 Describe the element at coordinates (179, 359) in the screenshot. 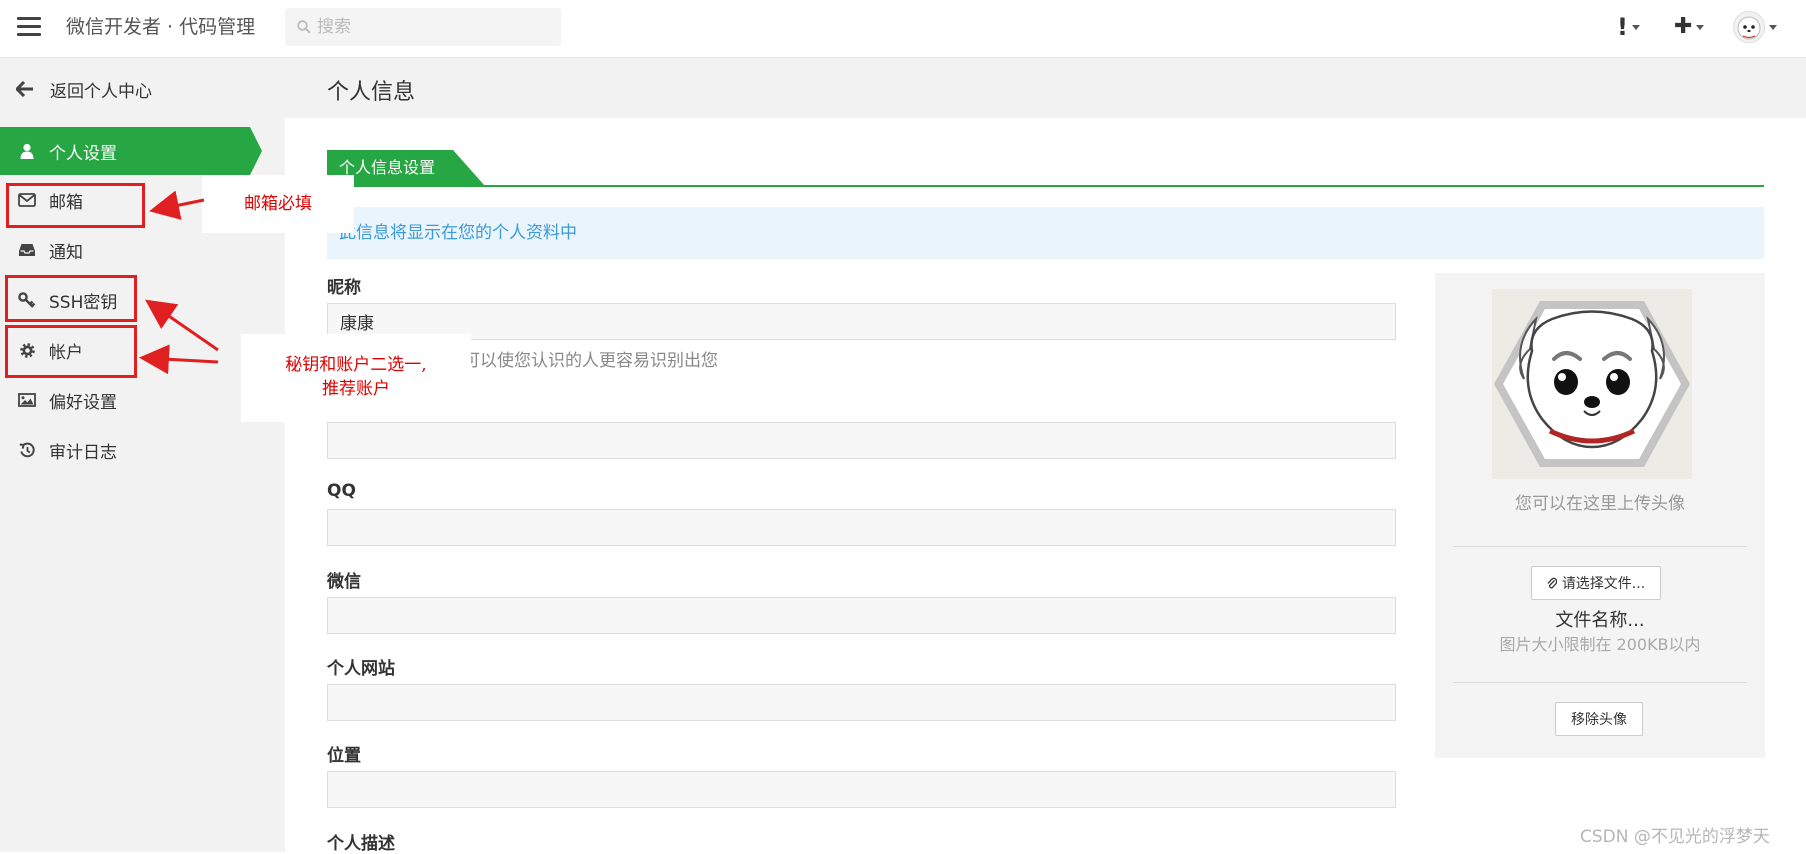

I see `arrow-to-account` at that location.